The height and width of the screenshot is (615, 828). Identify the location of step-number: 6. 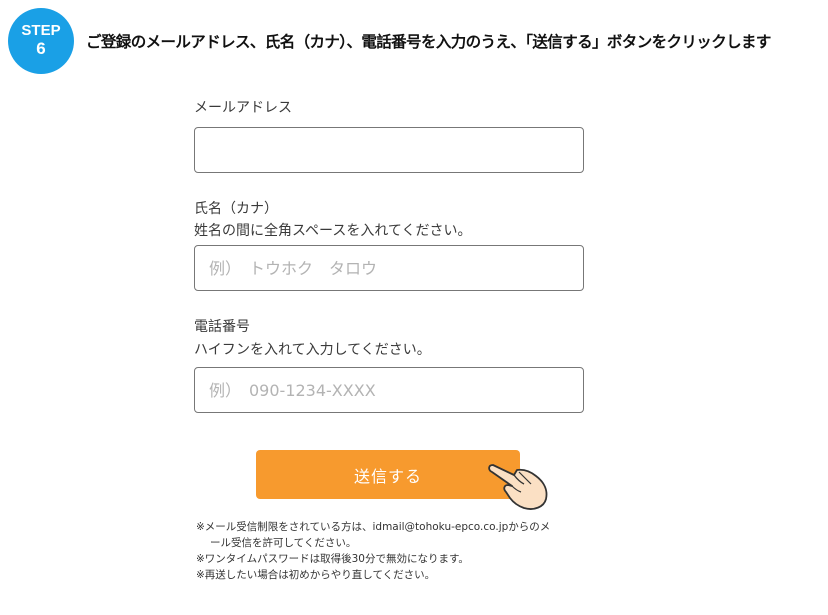
(41, 48).